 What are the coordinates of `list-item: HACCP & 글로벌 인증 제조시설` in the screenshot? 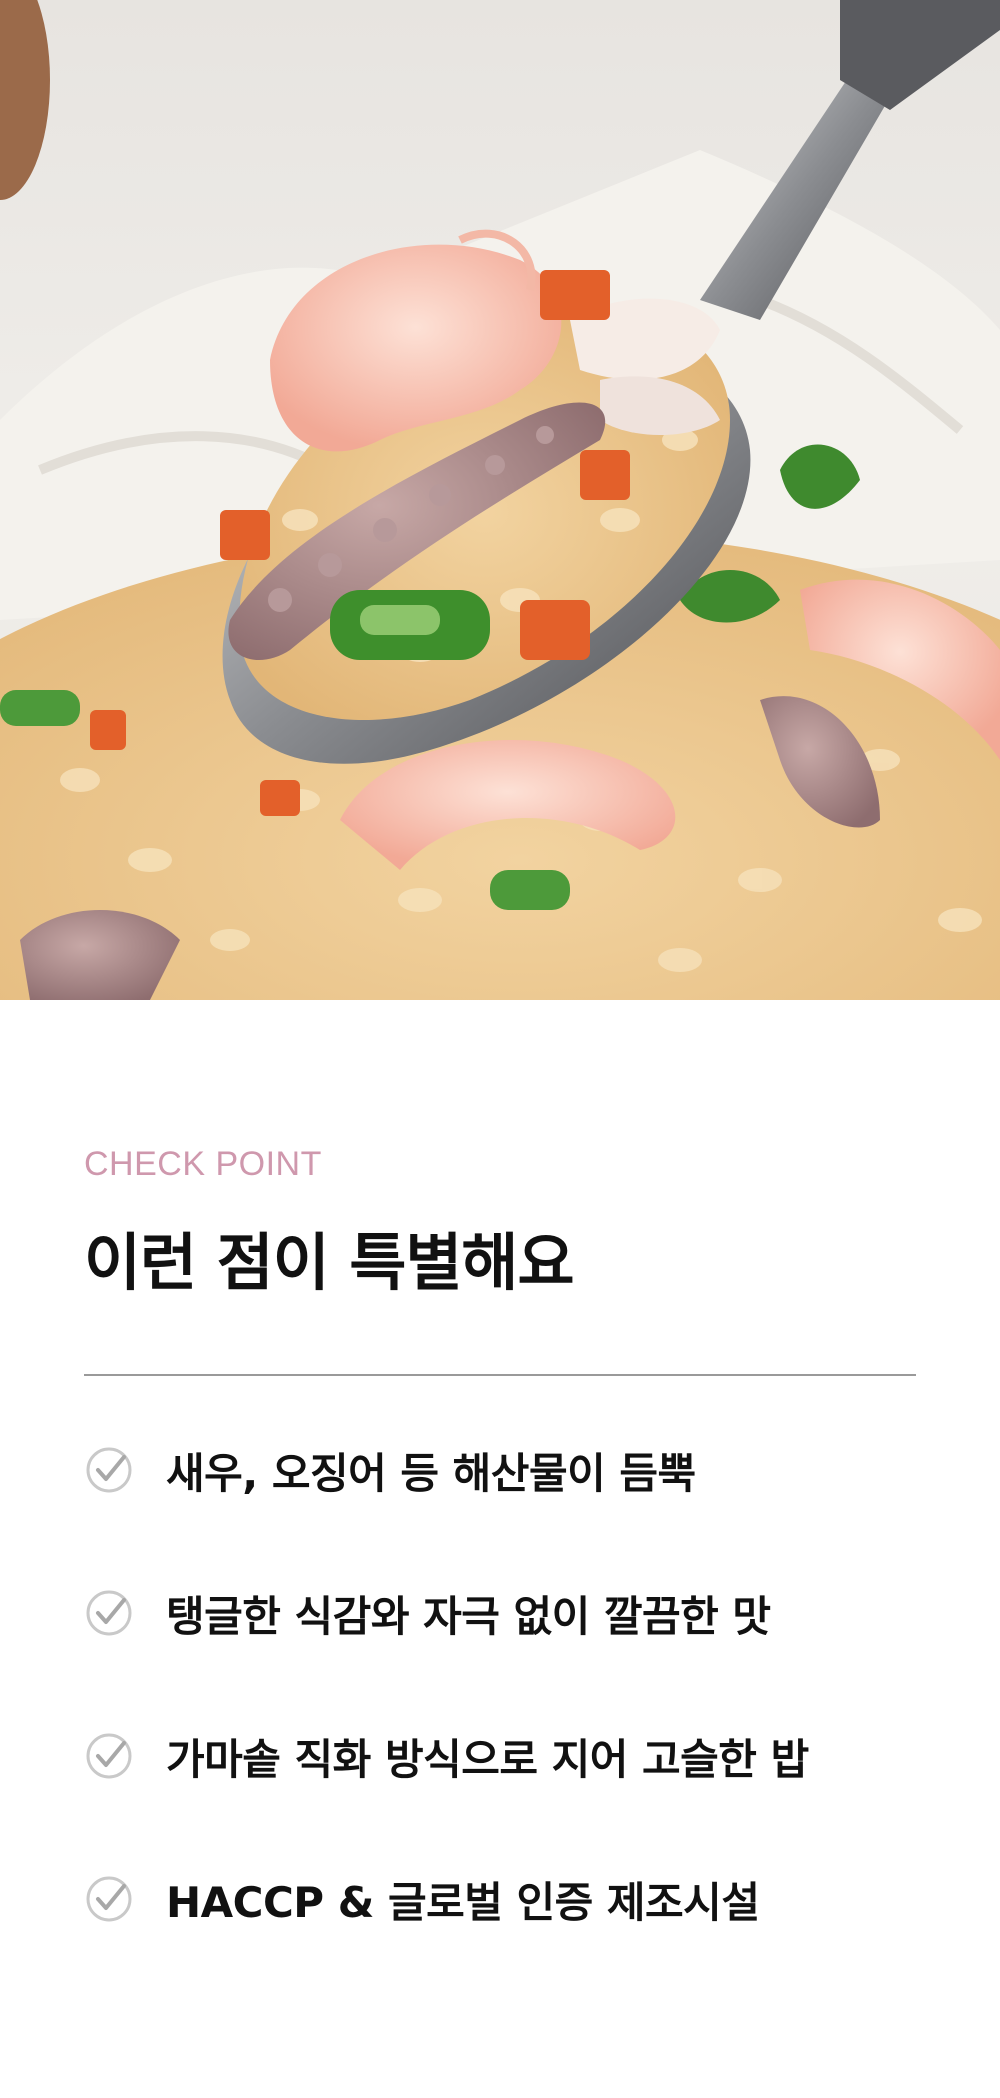 It's located at (500, 1899).